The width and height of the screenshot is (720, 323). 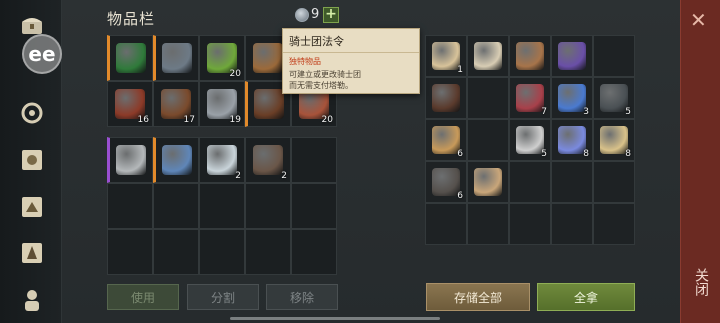 I want to click on inventory-slot: 20, so click(x=222, y=58).